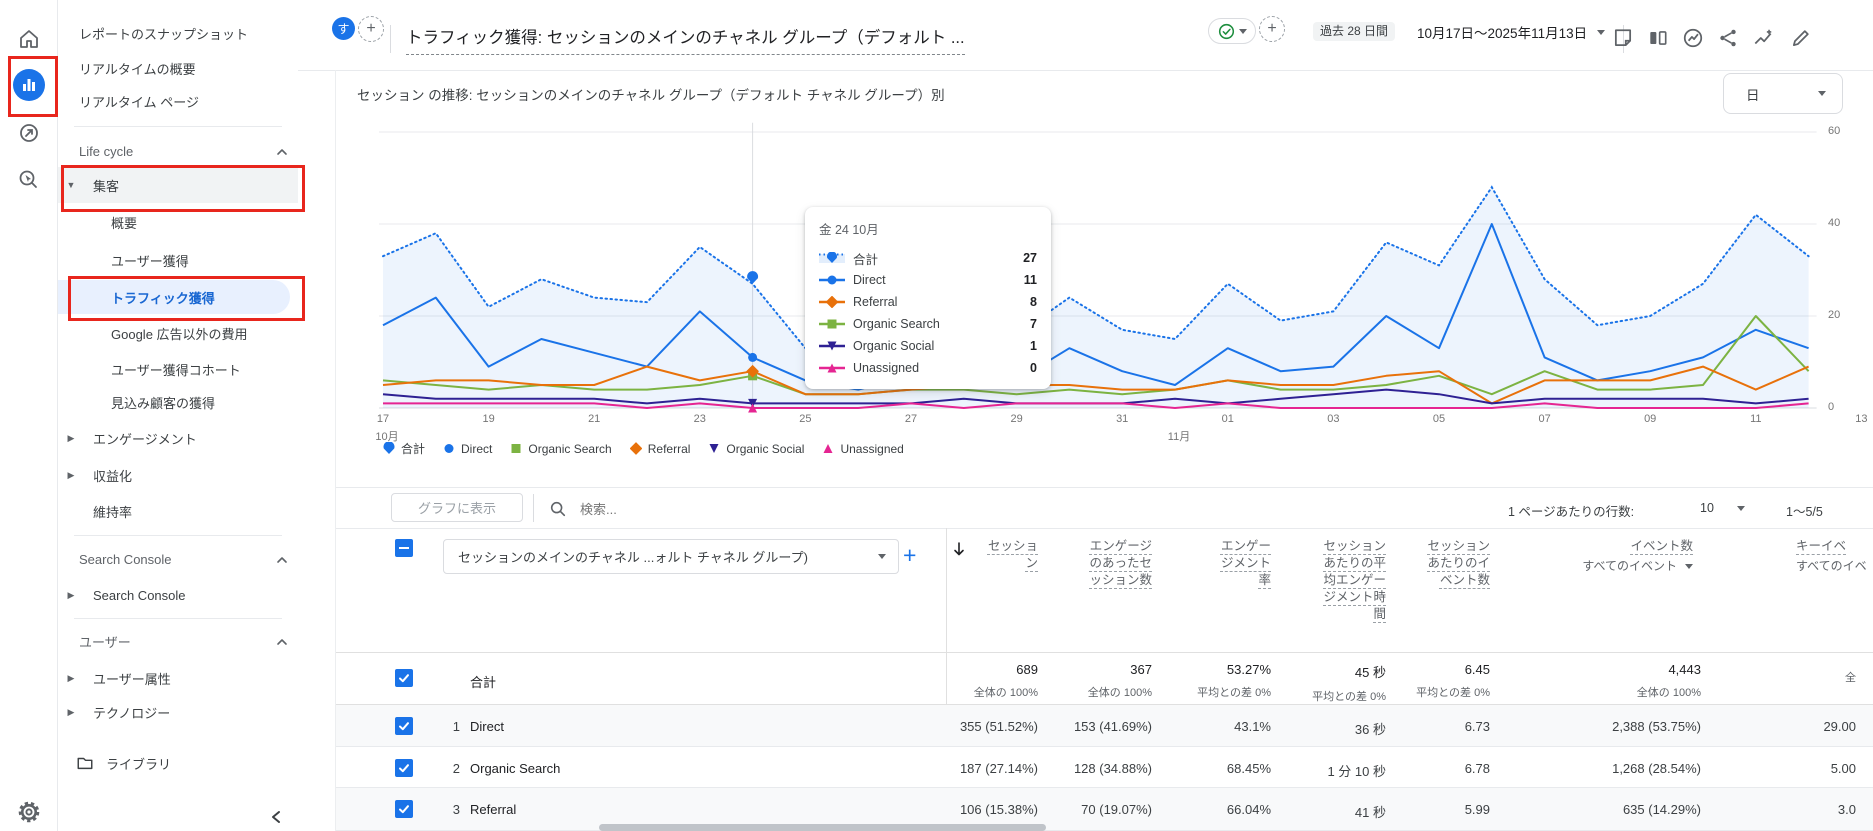 The width and height of the screenshot is (1873, 831). Describe the element at coordinates (457, 507) in the screenshot. I see `show-on-chart-button: グラフに表示` at that location.